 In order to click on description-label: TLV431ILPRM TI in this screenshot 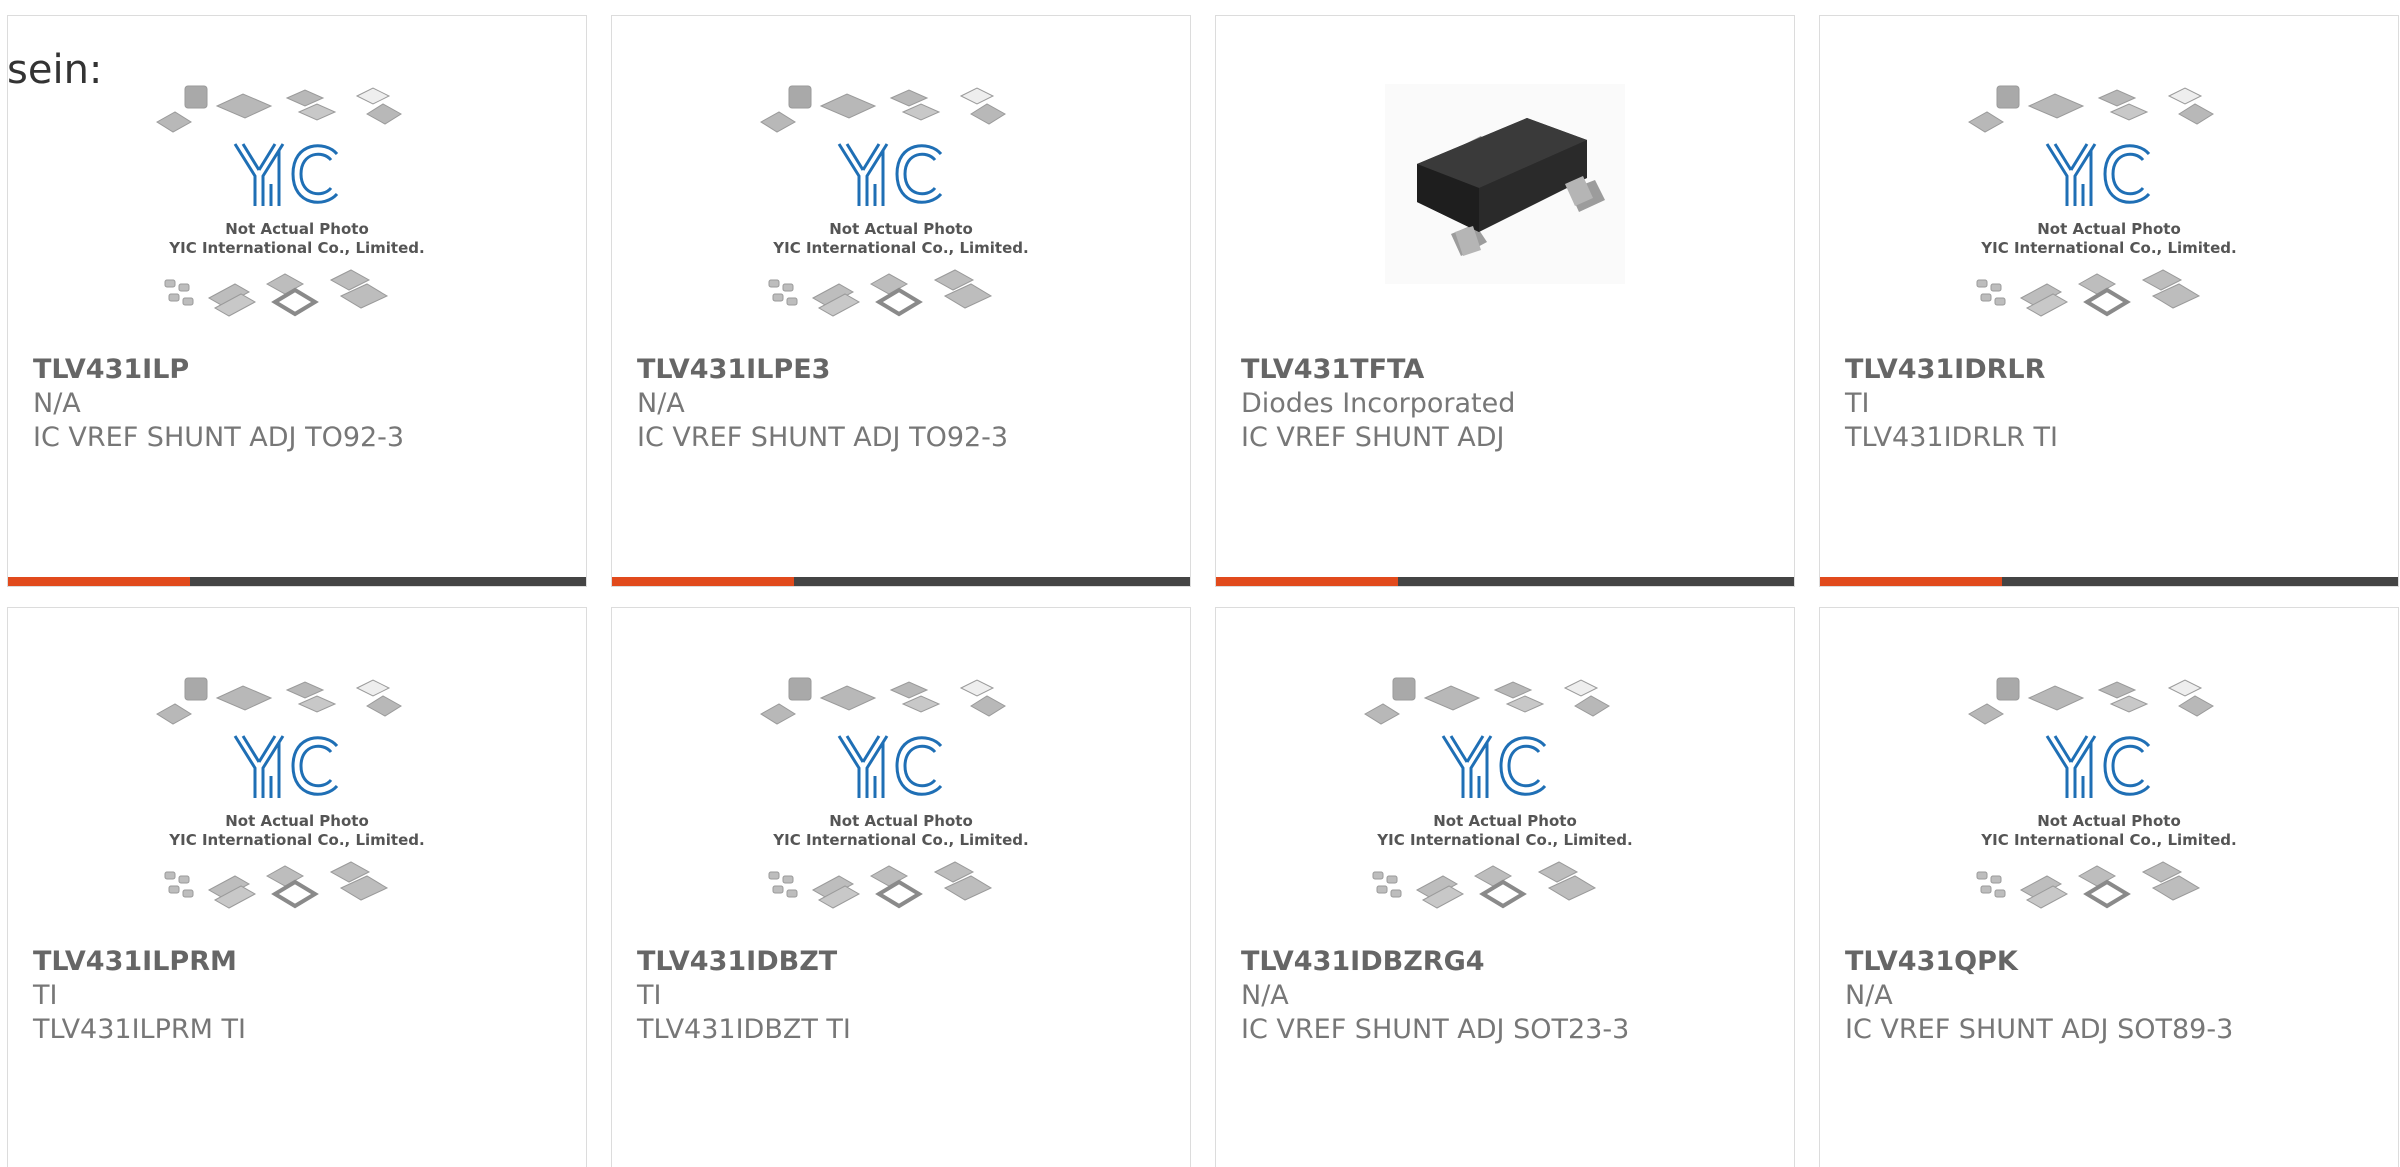, I will do `click(139, 1029)`.